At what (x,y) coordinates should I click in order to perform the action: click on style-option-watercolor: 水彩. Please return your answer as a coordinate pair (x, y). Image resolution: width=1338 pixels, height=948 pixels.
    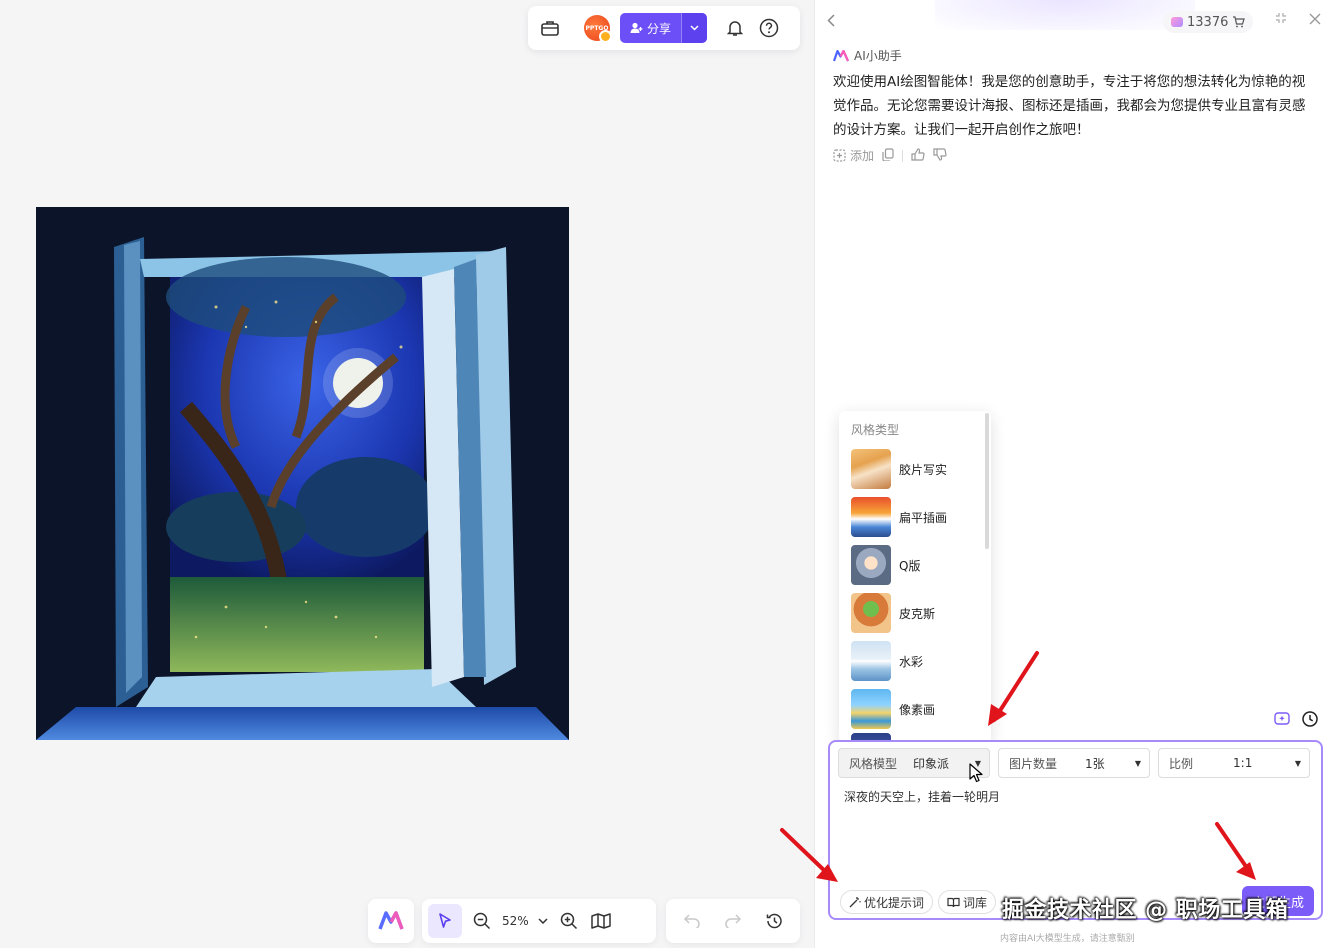
    Looking at the image, I should click on (915, 661).